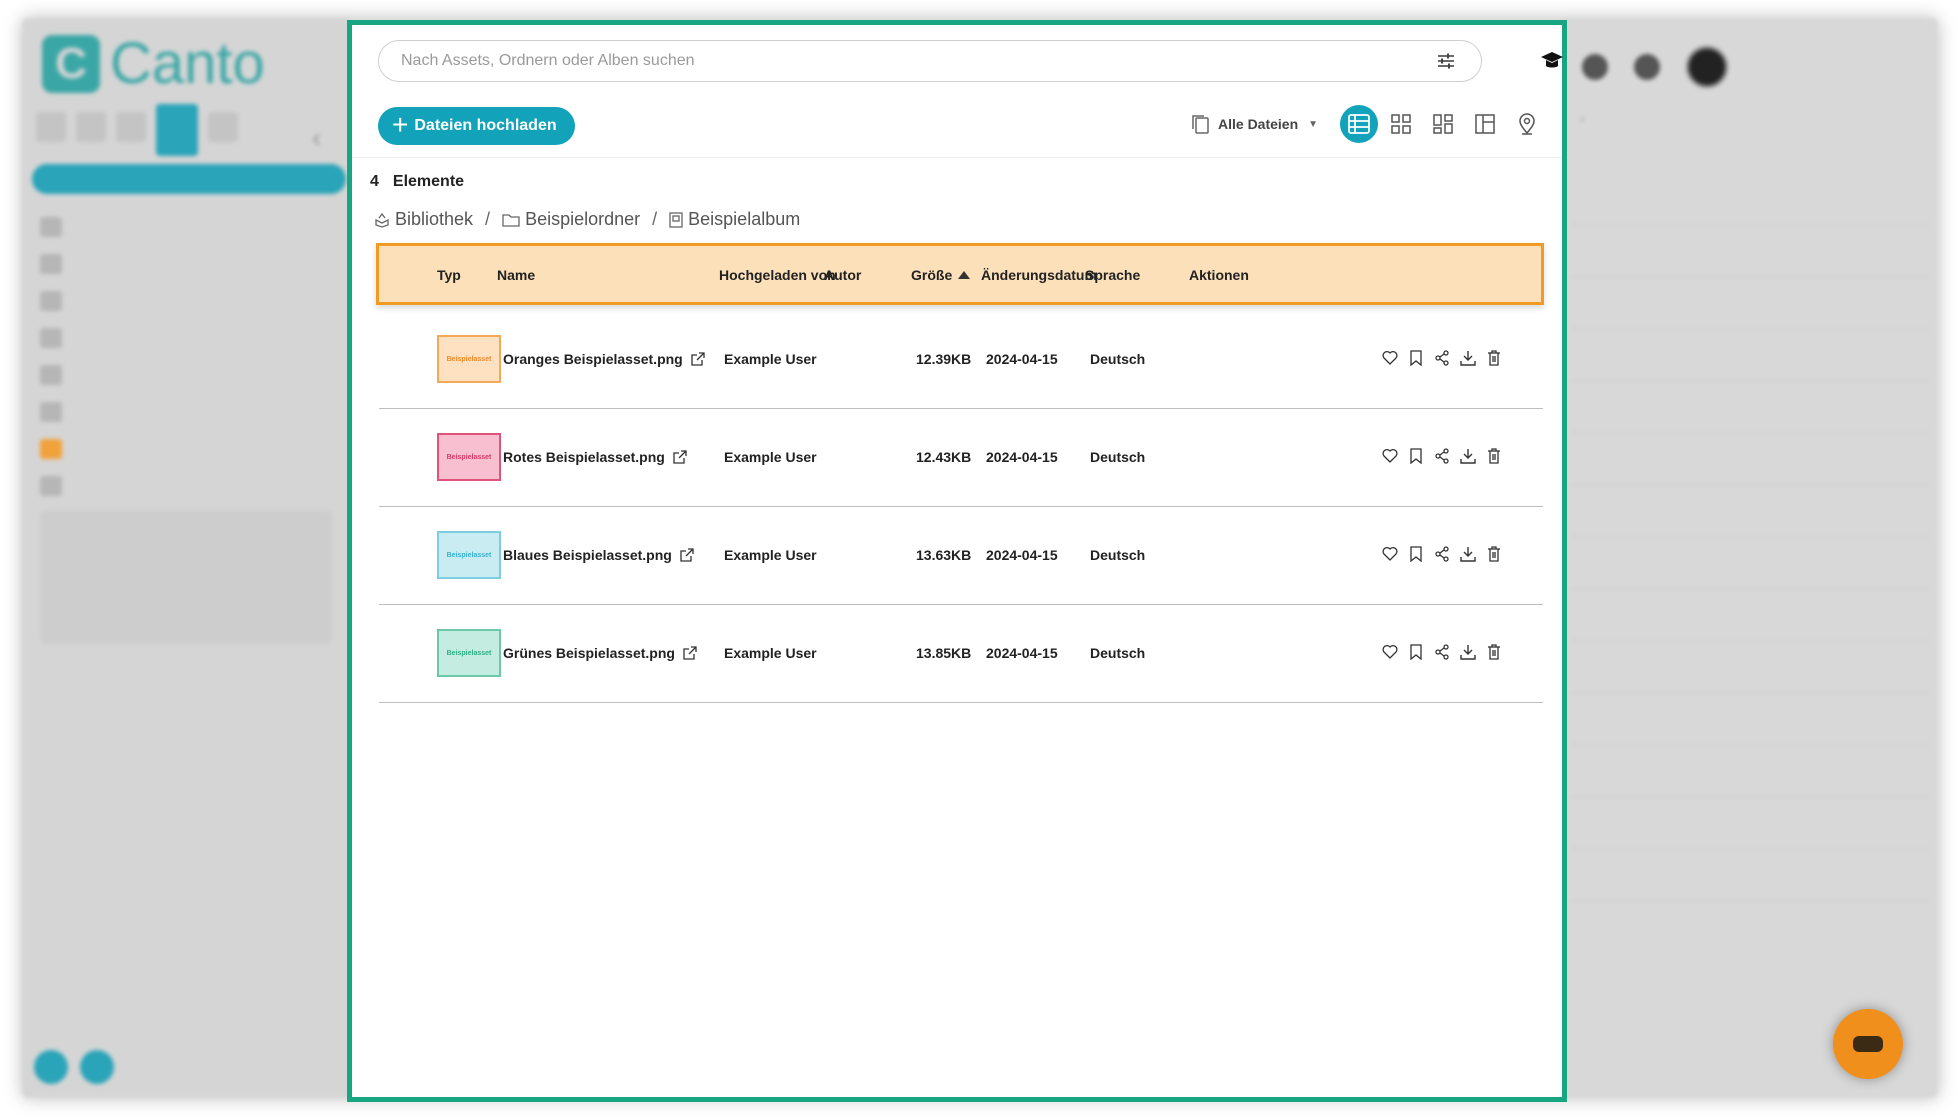 The width and height of the screenshot is (1960, 1120). I want to click on all-files-label: Alle Dateien, so click(1258, 124).